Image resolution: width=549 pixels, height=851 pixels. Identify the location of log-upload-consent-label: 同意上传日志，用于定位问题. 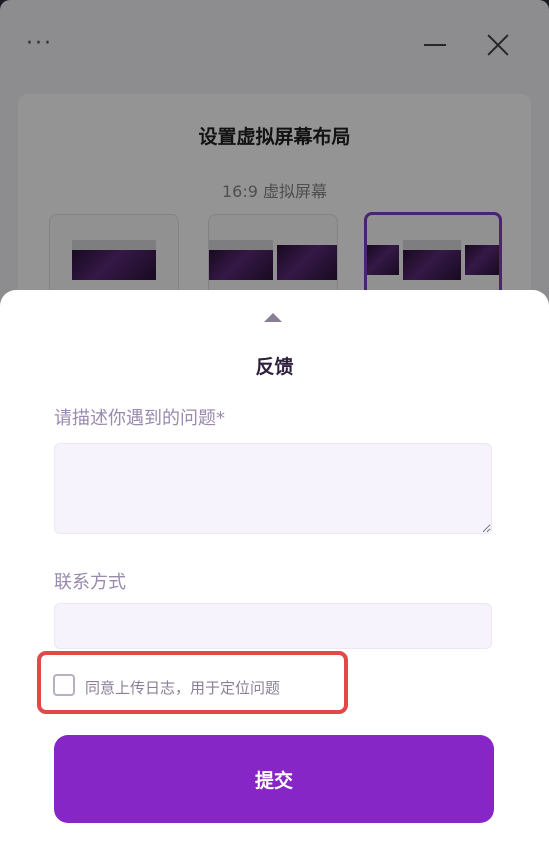
(182, 687).